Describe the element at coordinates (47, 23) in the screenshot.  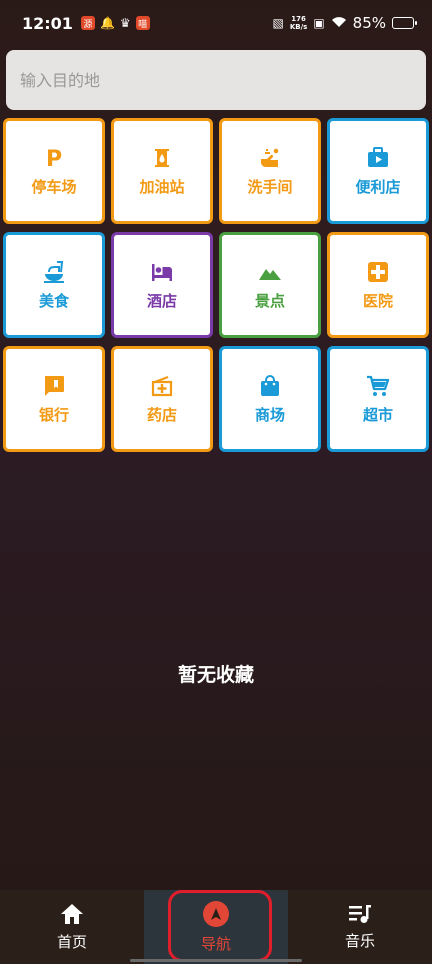
I see `status-time: 12:01` at that location.